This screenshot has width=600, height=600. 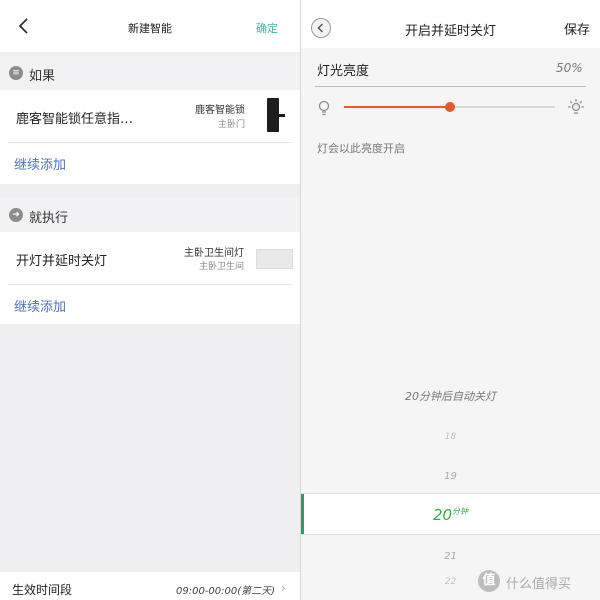 I want to click on page-title: 新建智能, so click(x=150, y=28).